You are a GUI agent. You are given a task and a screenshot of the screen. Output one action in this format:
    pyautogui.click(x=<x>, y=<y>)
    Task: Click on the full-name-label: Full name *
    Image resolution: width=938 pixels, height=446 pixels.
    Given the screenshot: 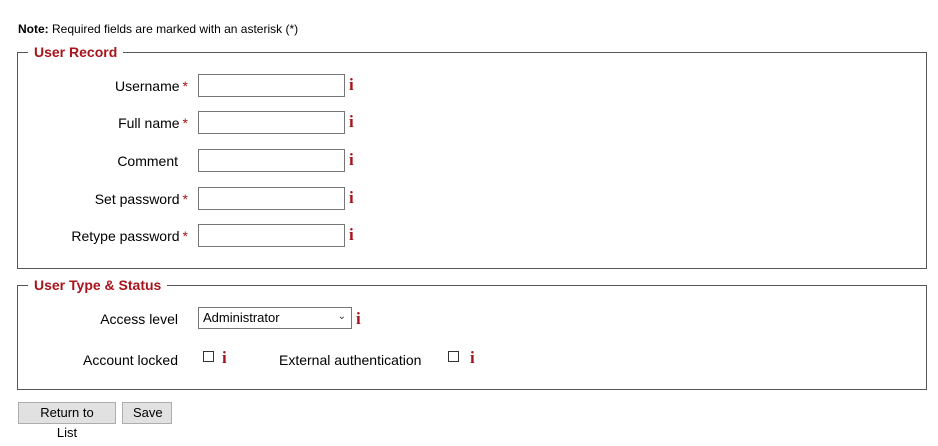 What is the action you would take?
    pyautogui.click(x=153, y=123)
    